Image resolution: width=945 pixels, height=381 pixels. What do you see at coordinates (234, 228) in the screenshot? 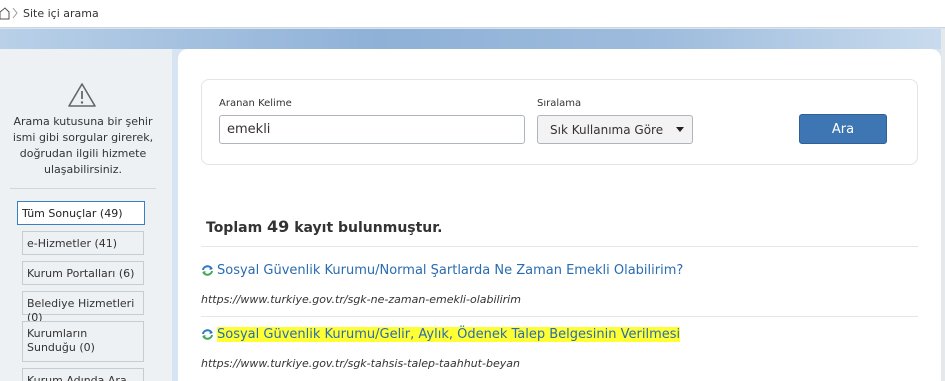
I see `total-prefix: Toplam` at bounding box center [234, 228].